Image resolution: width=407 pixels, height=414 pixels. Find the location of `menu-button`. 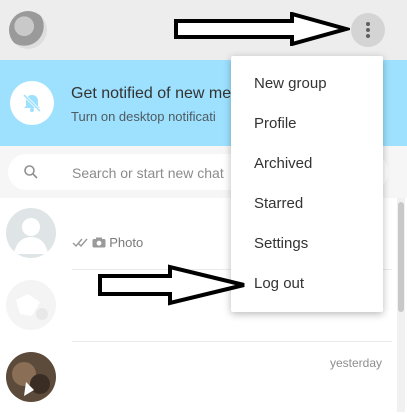

menu-button is located at coordinates (368, 30).